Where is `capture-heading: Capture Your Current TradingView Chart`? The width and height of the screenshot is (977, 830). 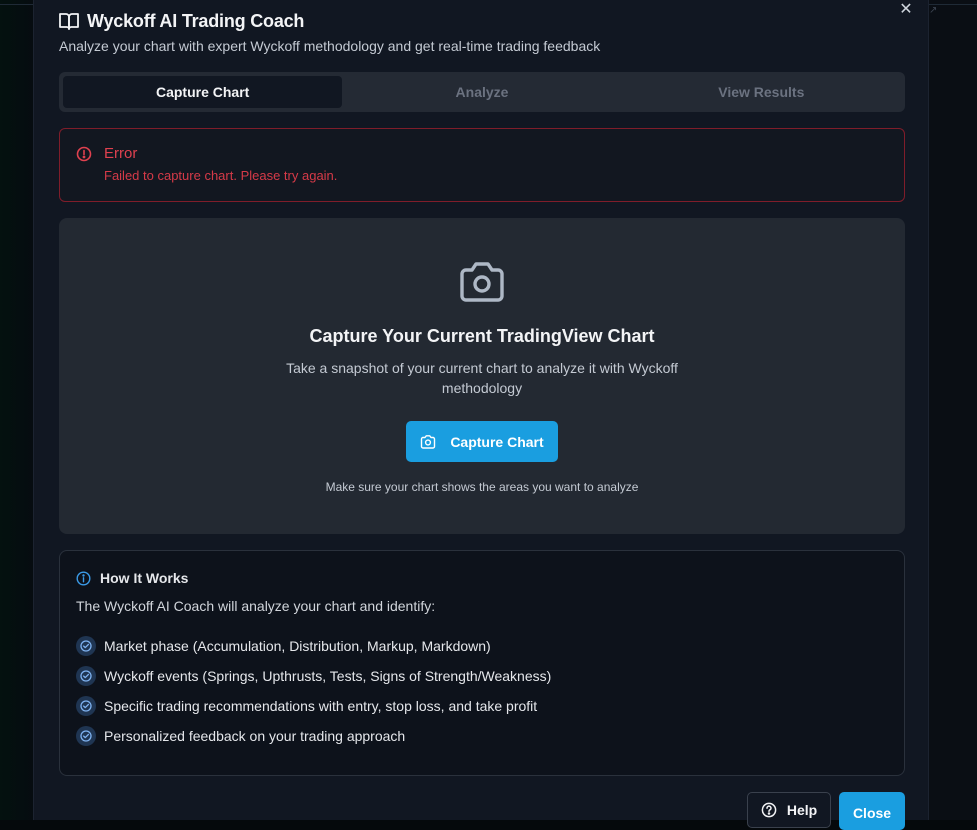
capture-heading: Capture Your Current TradingView Chart is located at coordinates (482, 336).